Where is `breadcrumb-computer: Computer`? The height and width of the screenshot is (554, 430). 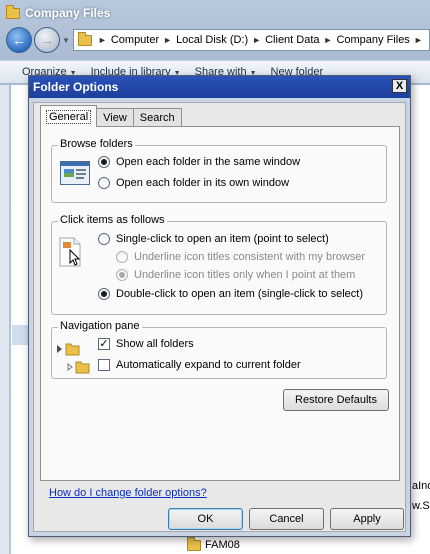 breadcrumb-computer: Computer is located at coordinates (135, 40).